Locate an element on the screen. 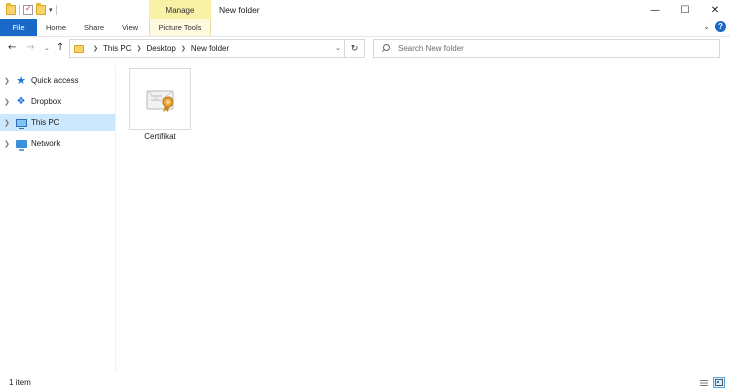  view-switcher is located at coordinates (711, 382).